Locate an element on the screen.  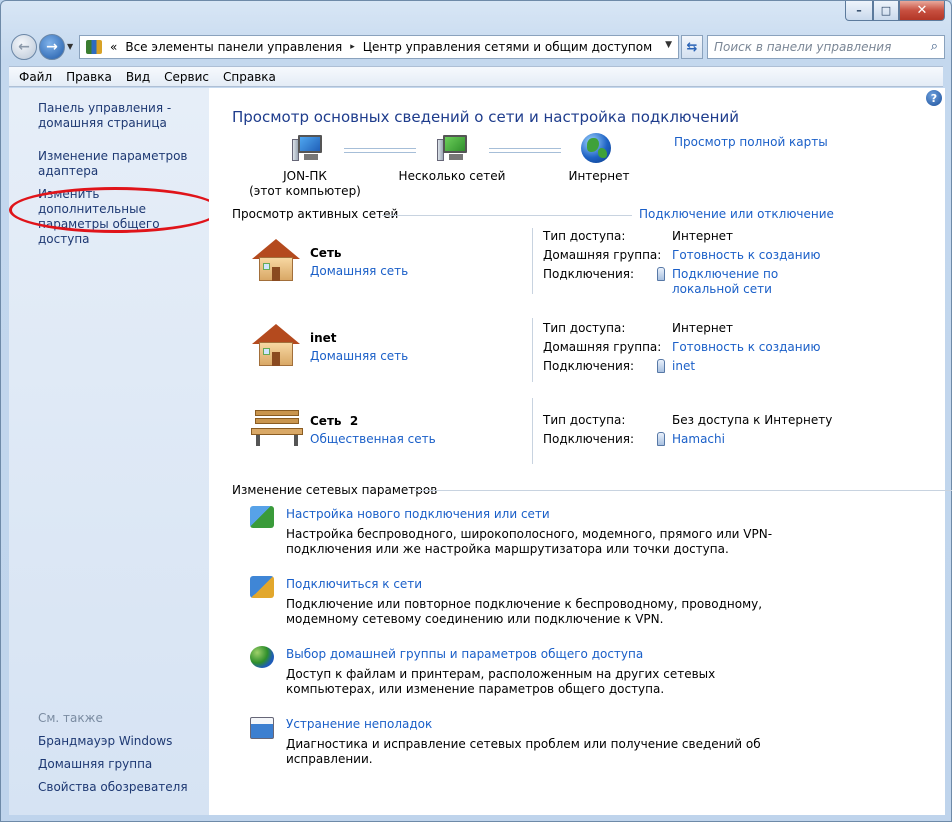
active-networks-header: Просмотр активных сетей is located at coordinates (315, 214).